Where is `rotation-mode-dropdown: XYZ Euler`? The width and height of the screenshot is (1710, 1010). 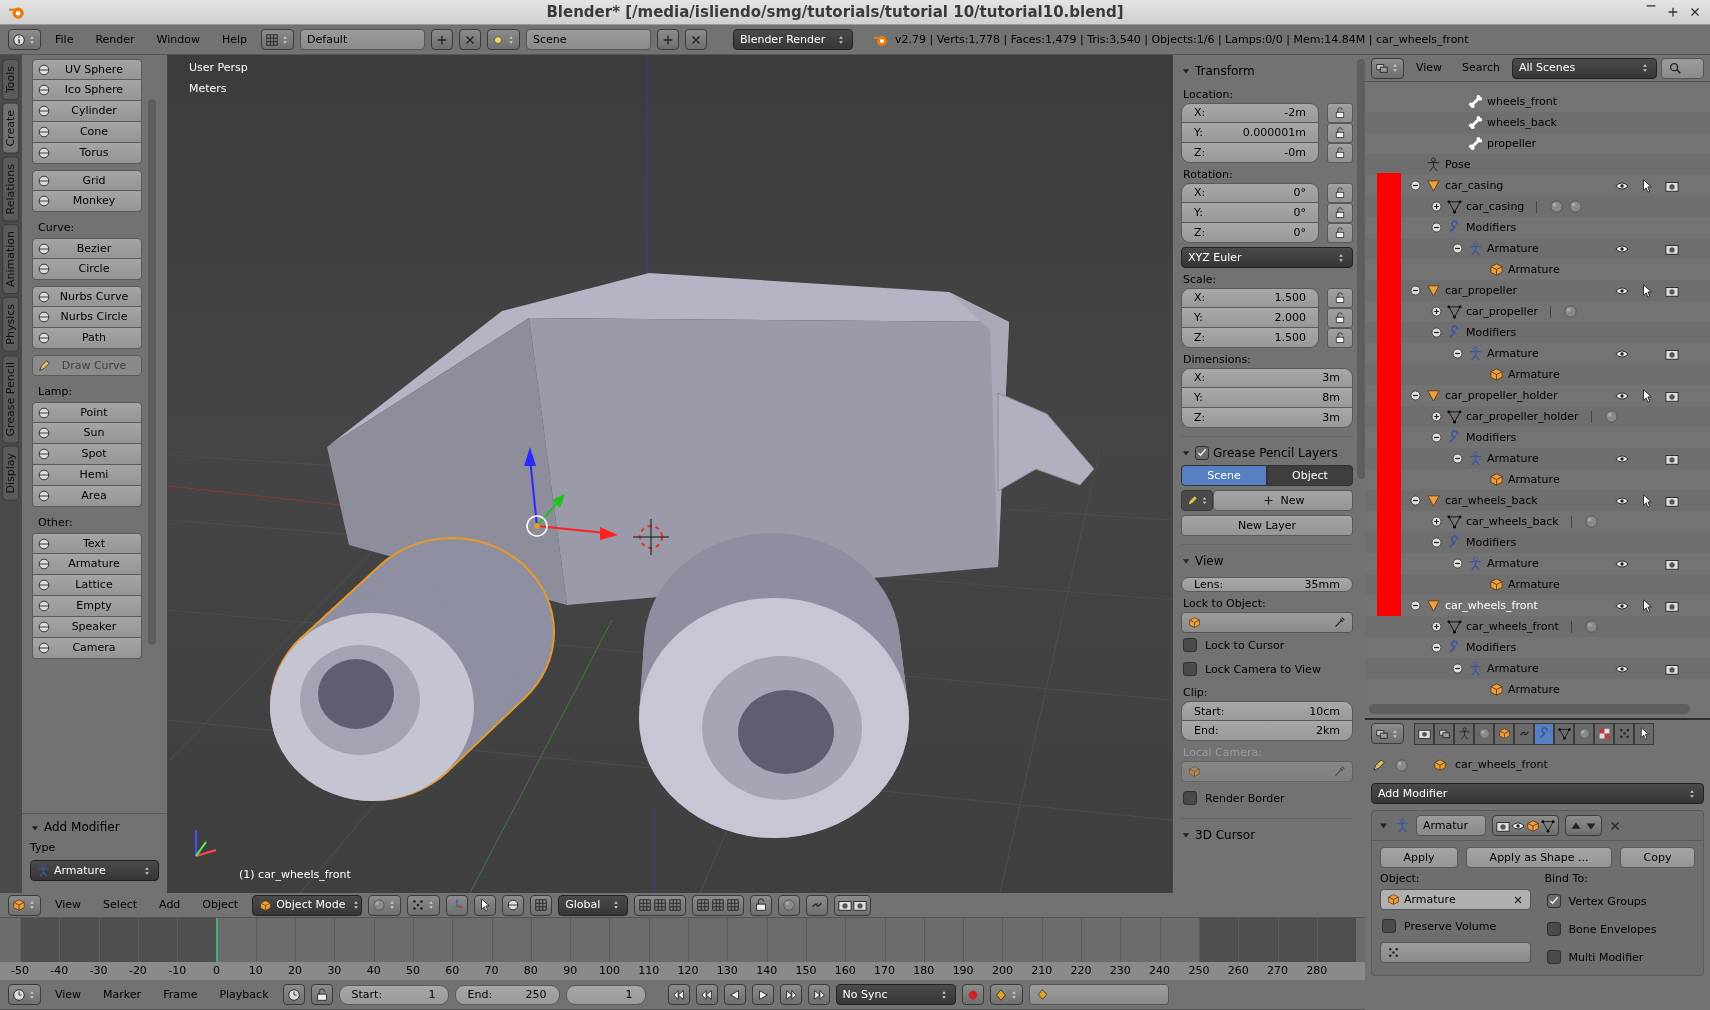
rotation-mode-dropdown: XYZ Euler is located at coordinates (1267, 257).